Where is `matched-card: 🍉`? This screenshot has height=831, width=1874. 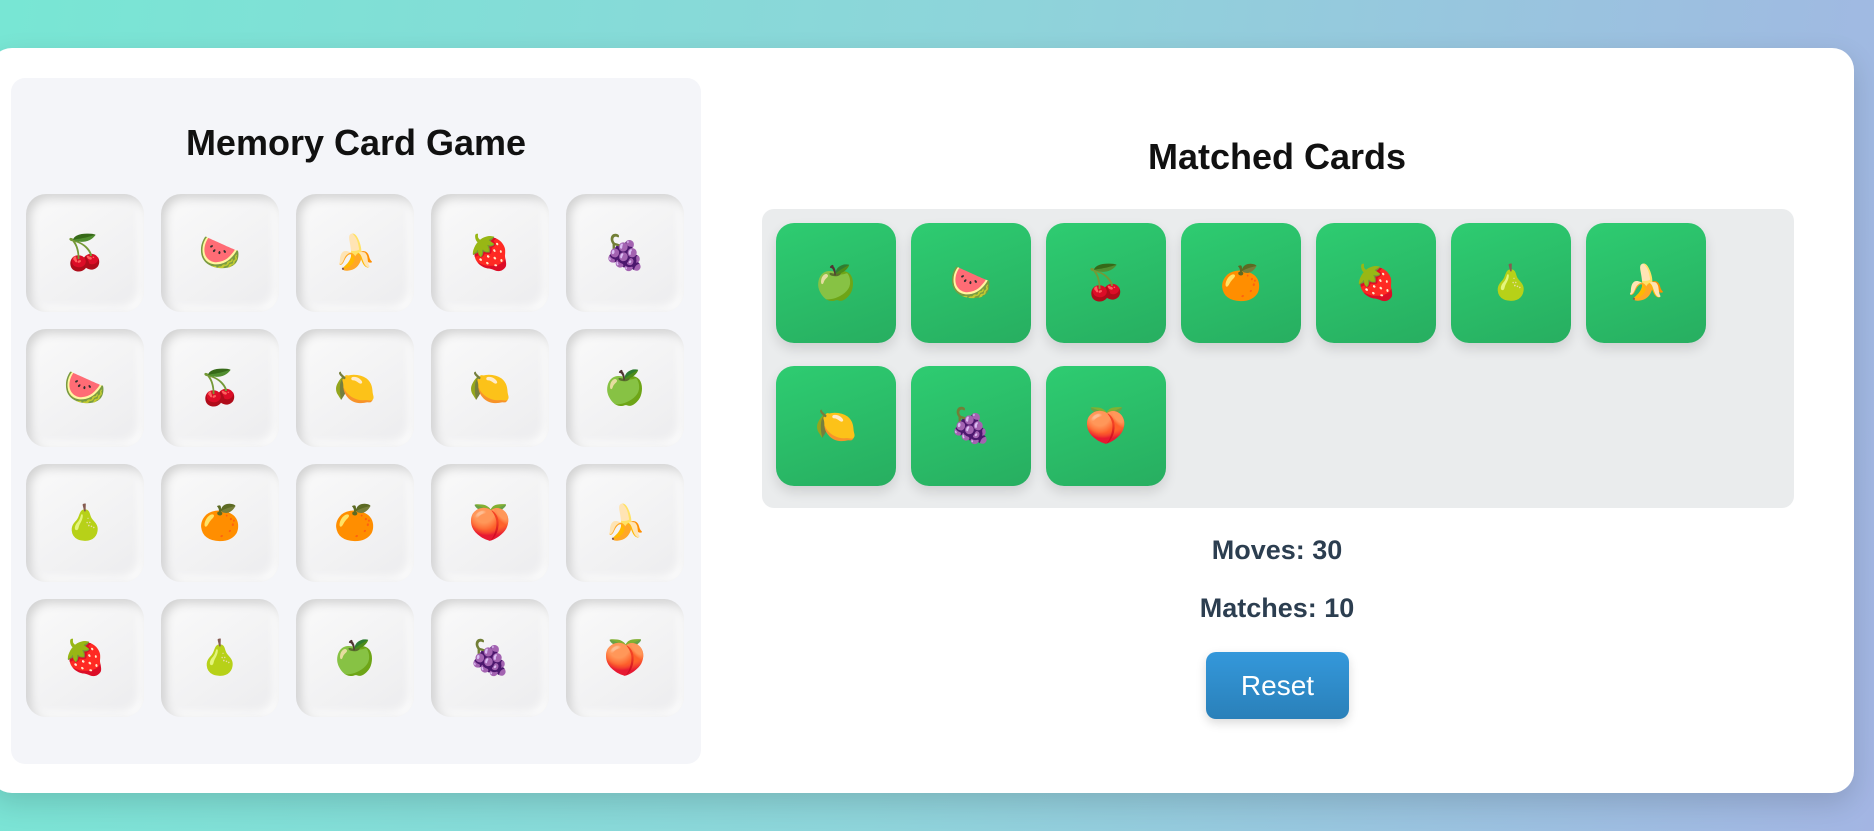
matched-card: 🍉 is located at coordinates (971, 283).